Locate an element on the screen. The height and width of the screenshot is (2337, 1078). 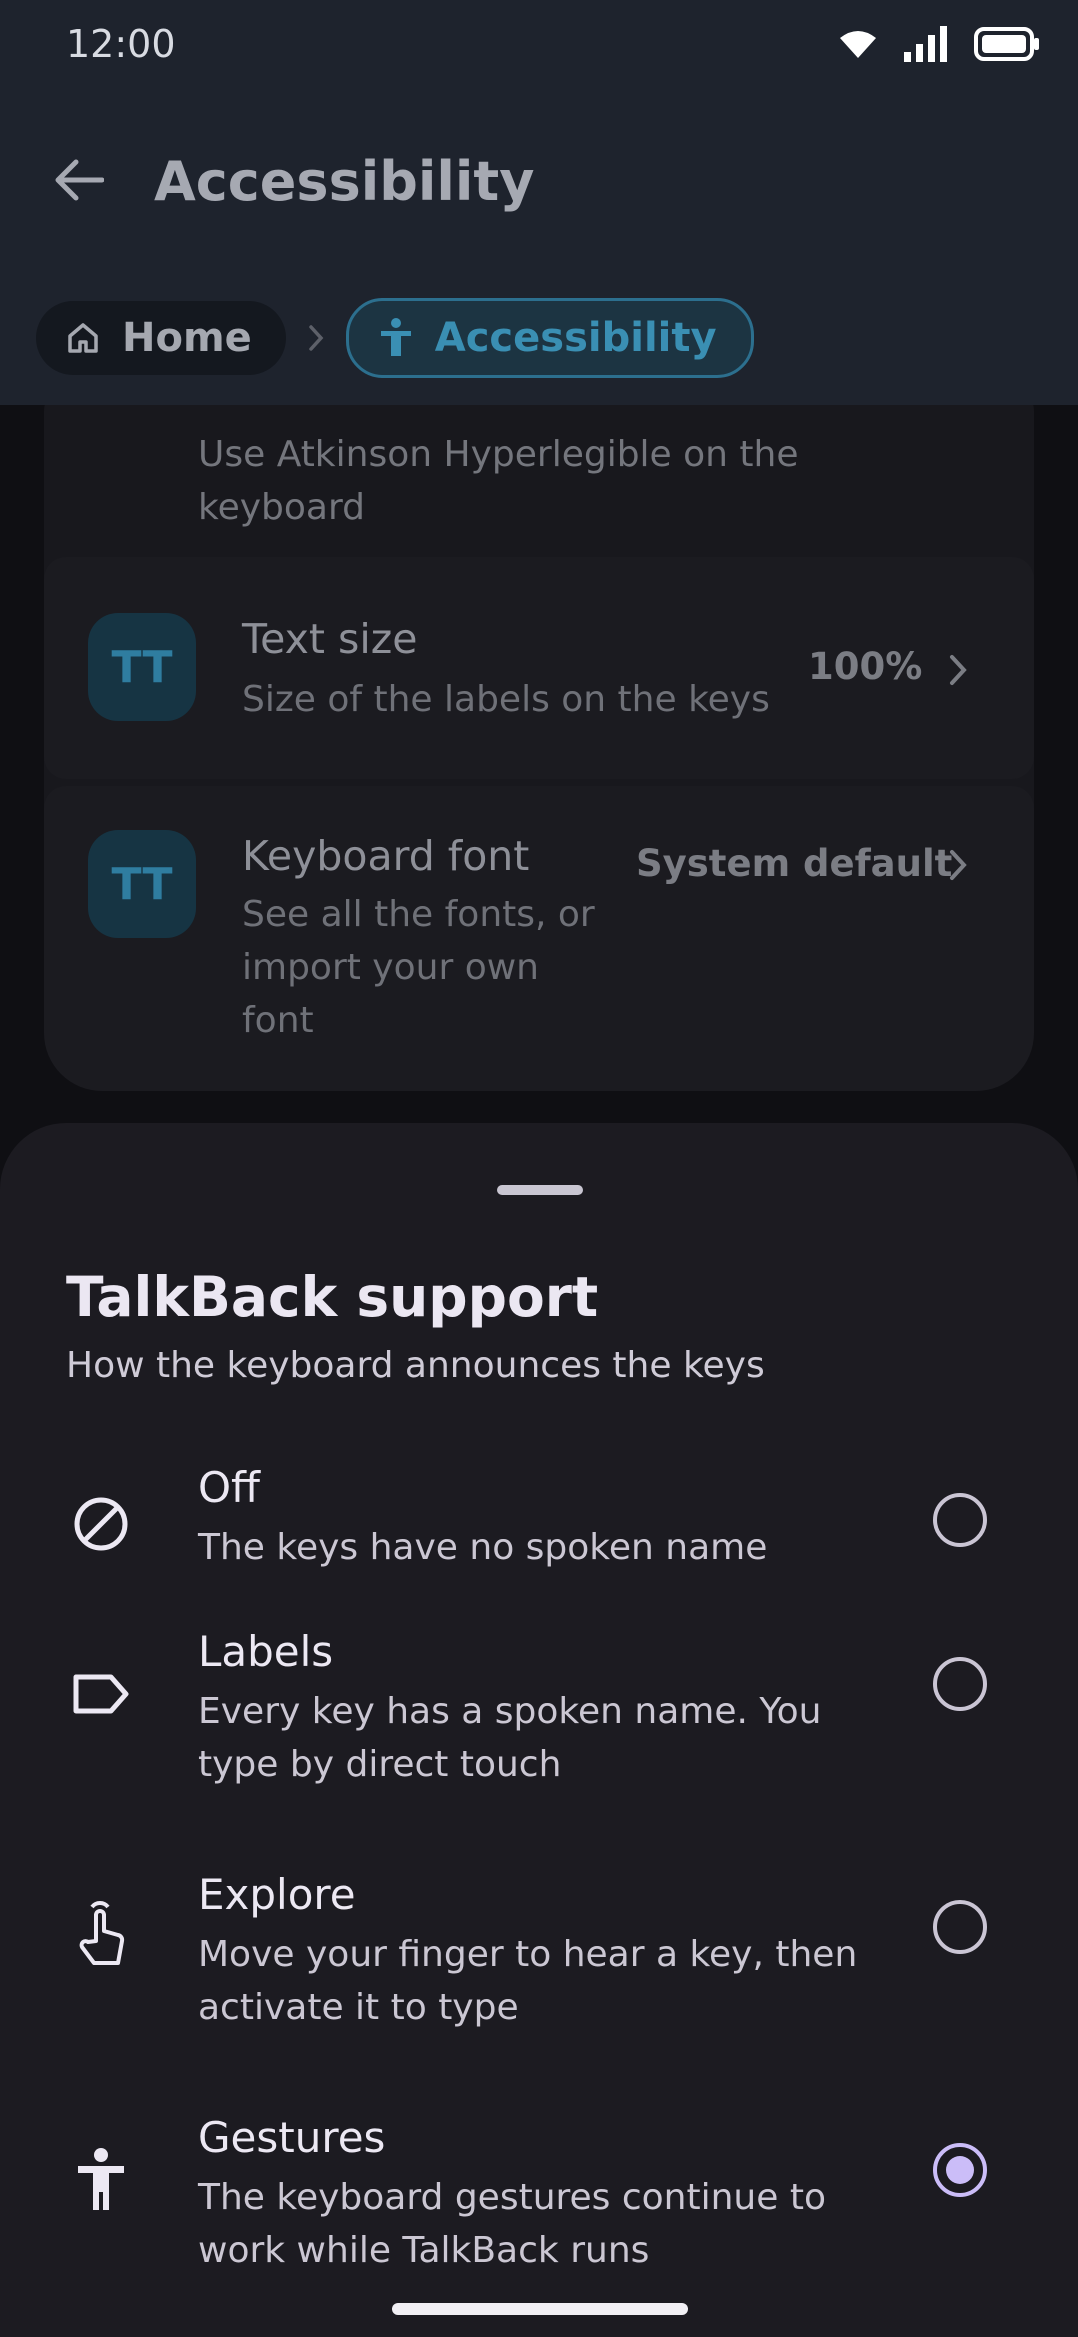
battery-icon is located at coordinates (1006, 44).